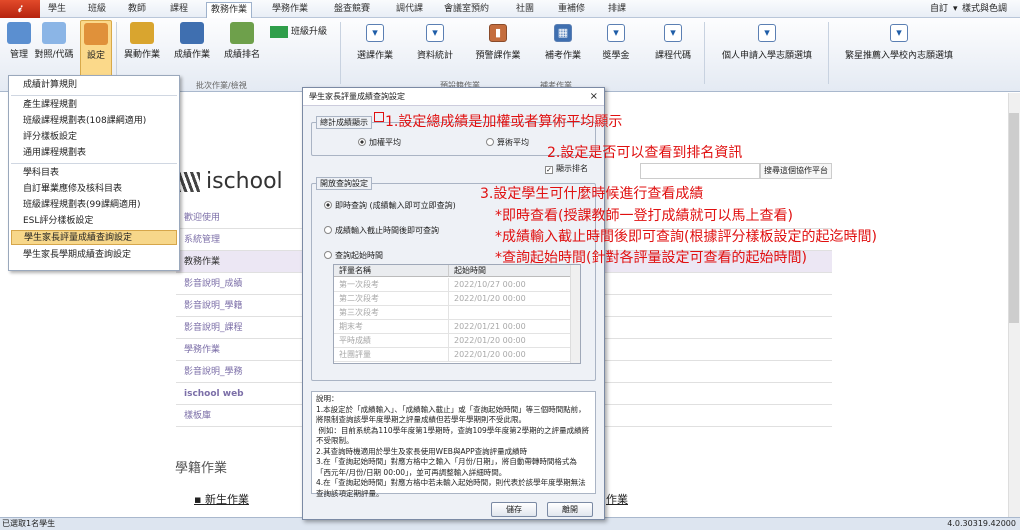 Image resolution: width=1020 pixels, height=530 pixels. What do you see at coordinates (298, 31) in the screenshot?
I see `class-promote-button: 班級升級` at bounding box center [298, 31].